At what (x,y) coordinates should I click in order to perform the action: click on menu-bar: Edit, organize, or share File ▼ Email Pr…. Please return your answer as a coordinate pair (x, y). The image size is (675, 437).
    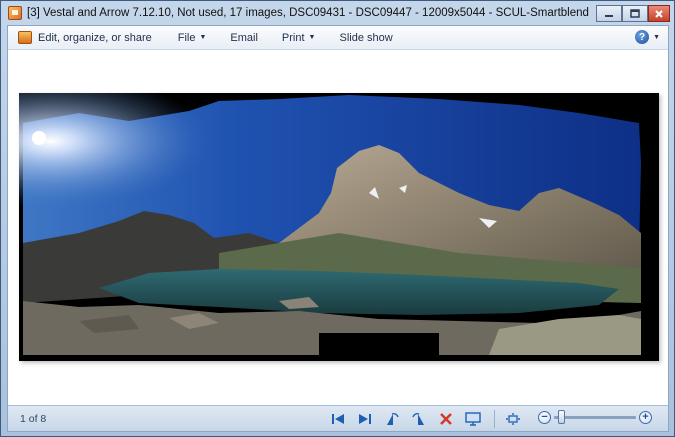
    Looking at the image, I should click on (338, 38).